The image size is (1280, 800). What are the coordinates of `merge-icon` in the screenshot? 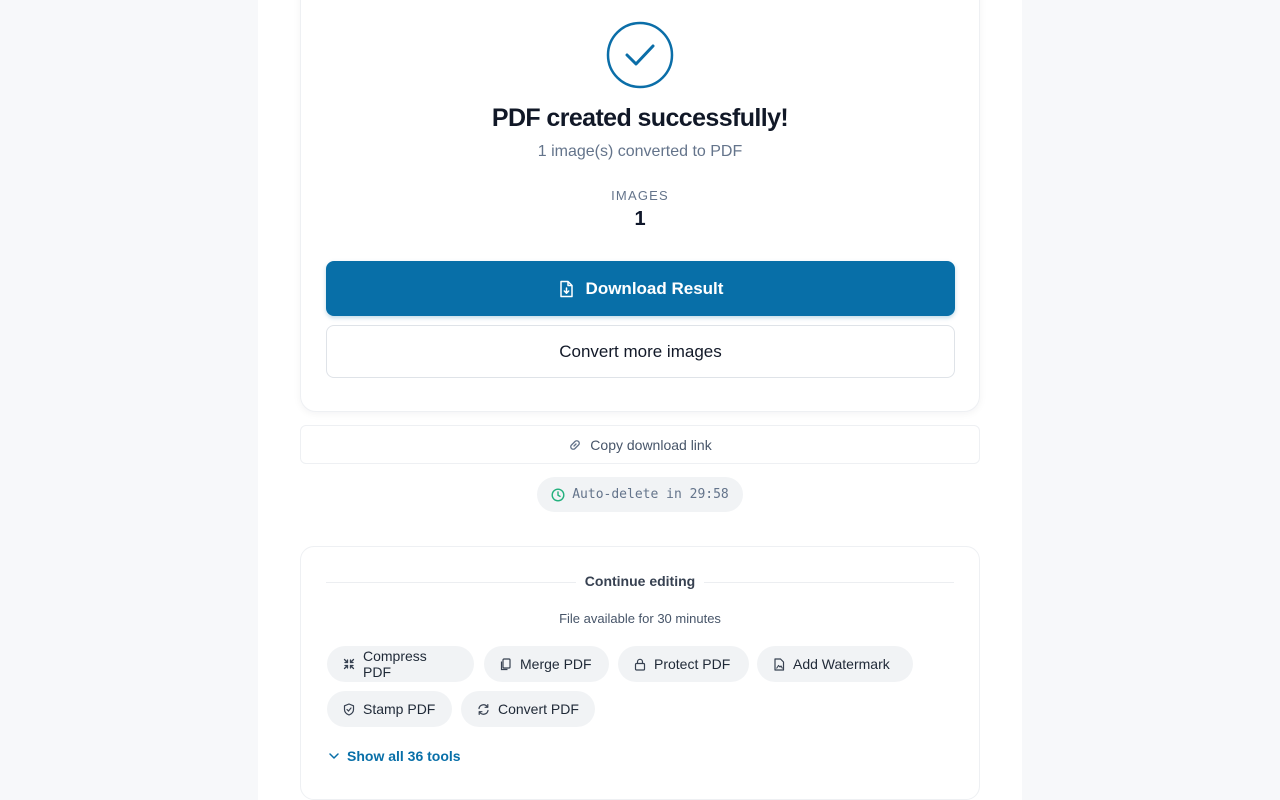 It's located at (505, 663).